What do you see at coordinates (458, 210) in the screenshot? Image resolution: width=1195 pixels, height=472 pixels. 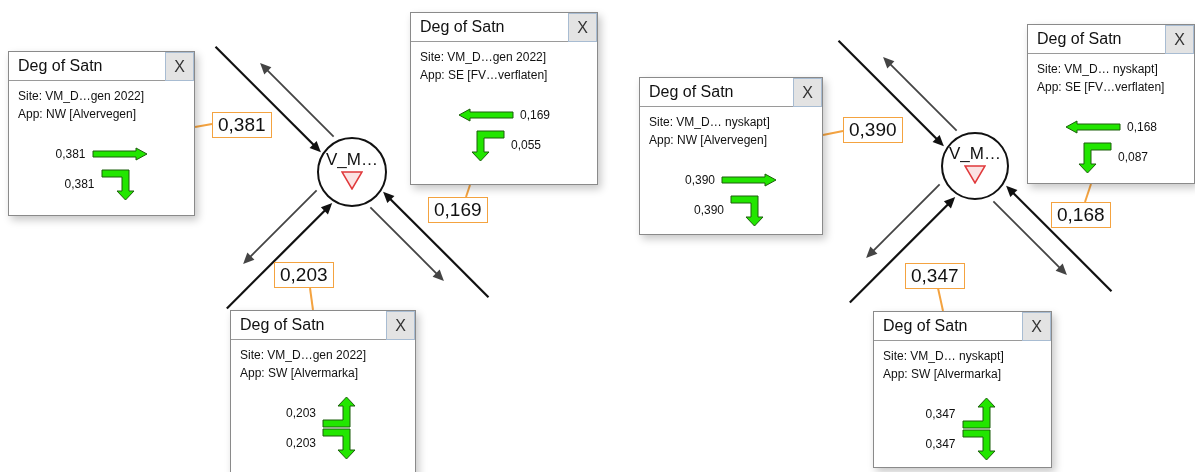 I see `value-label: 0,169` at bounding box center [458, 210].